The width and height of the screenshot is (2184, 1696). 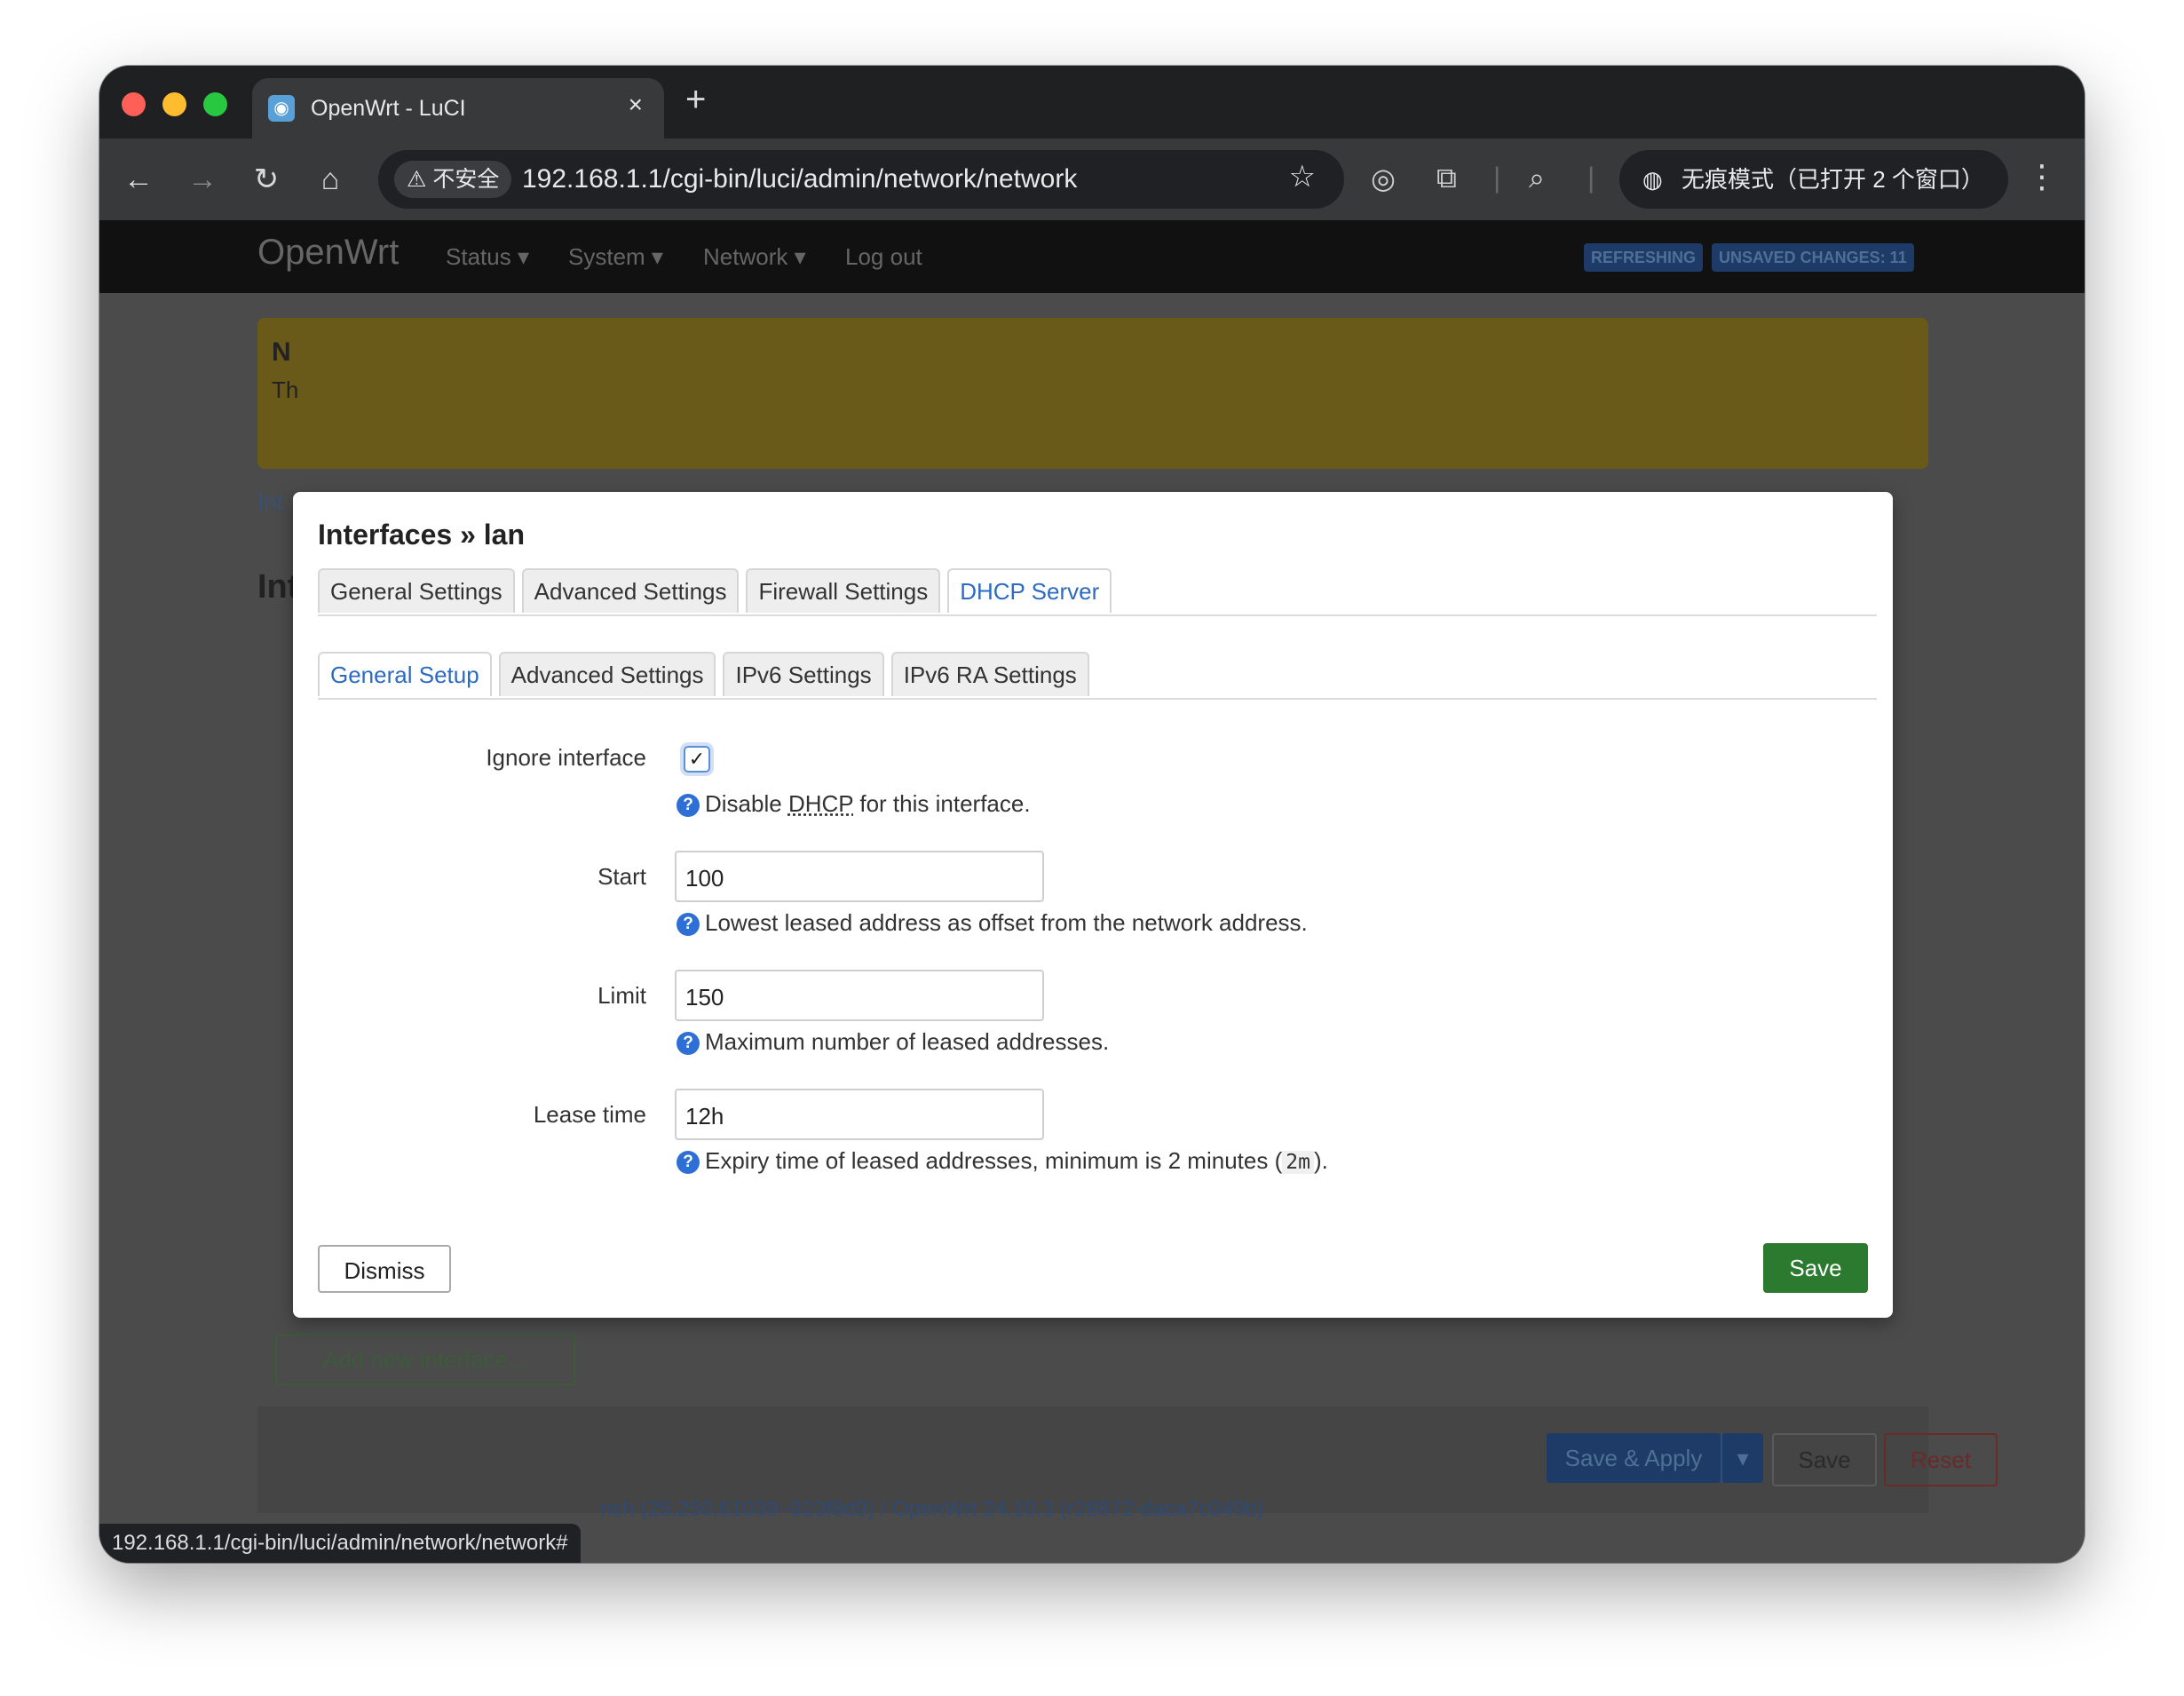 I want to click on incognito-label: 无痕模式（已打开 2 个窗口）, so click(x=1833, y=179).